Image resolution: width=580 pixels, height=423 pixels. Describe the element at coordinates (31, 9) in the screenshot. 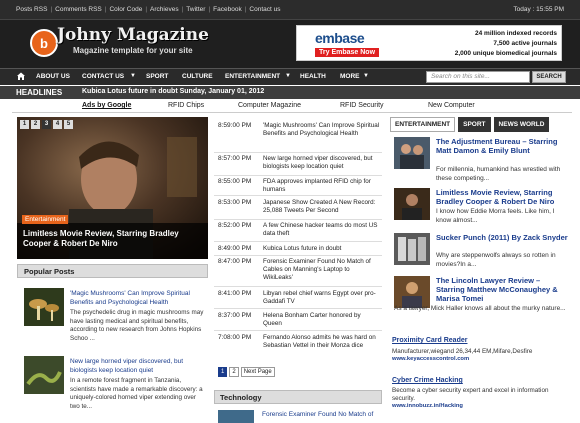

I see `top-link-posts-rss: Posts RSS` at that location.